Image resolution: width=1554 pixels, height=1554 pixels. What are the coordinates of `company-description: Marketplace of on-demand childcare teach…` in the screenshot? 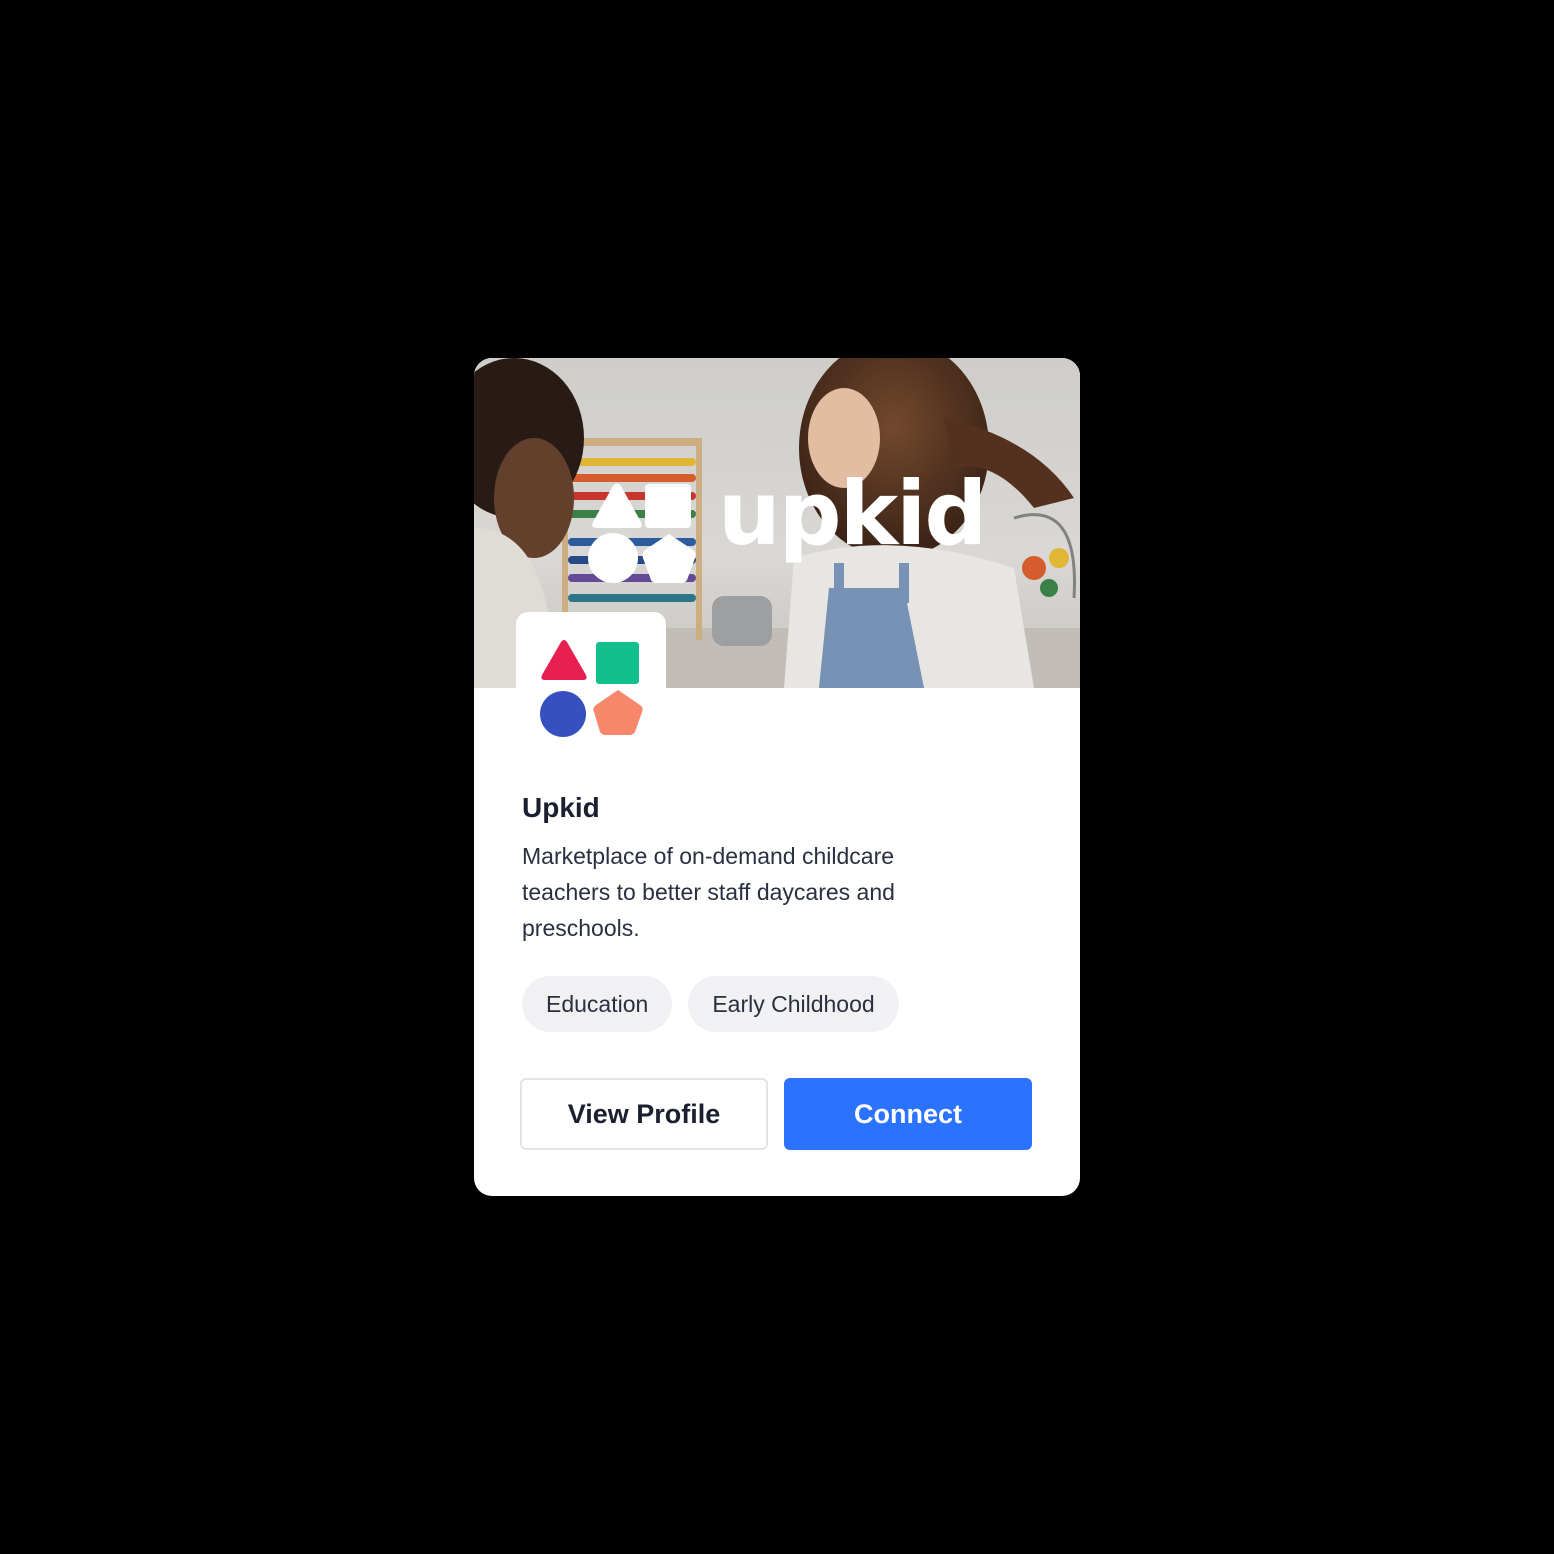 It's located at (708, 892).